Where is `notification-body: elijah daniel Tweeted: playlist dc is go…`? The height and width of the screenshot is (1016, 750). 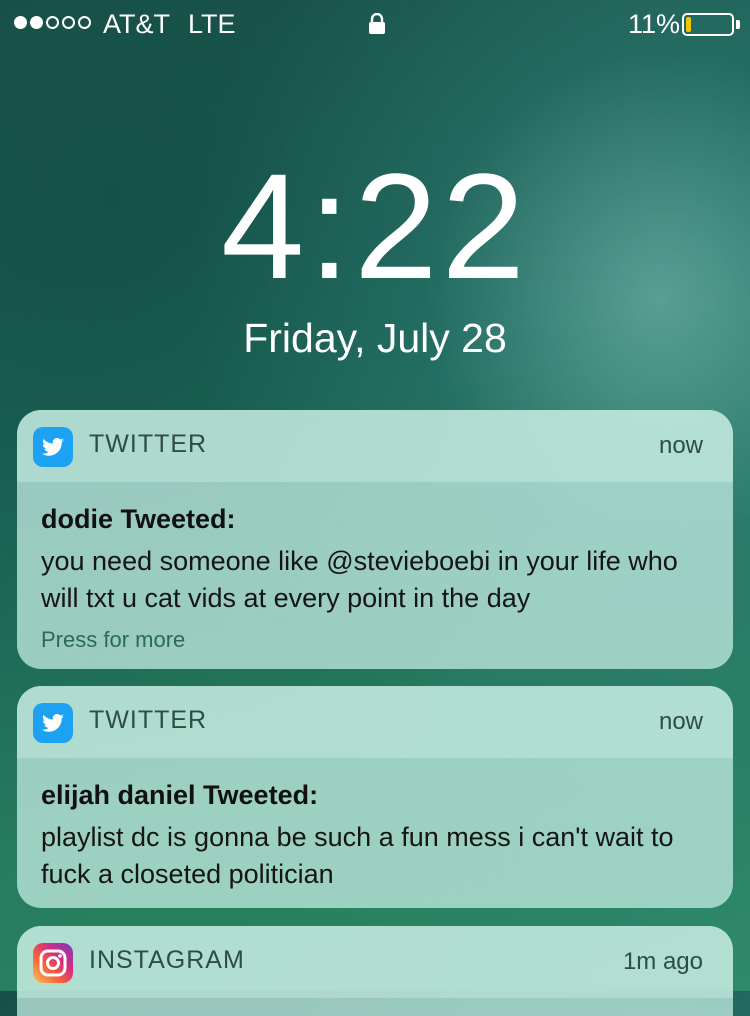 notification-body: elijah daniel Tweeted: playlist dc is go… is located at coordinates (375, 833).